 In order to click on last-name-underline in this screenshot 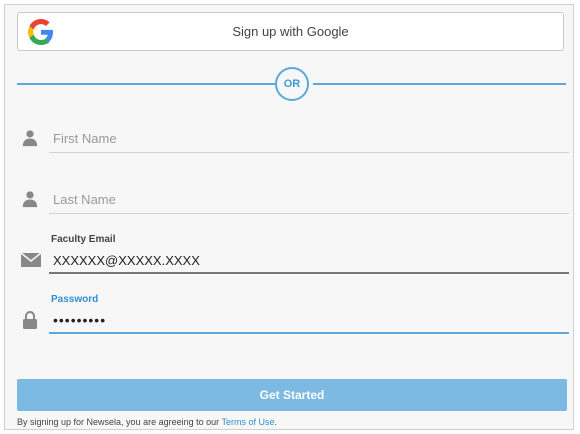, I will do `click(309, 213)`.